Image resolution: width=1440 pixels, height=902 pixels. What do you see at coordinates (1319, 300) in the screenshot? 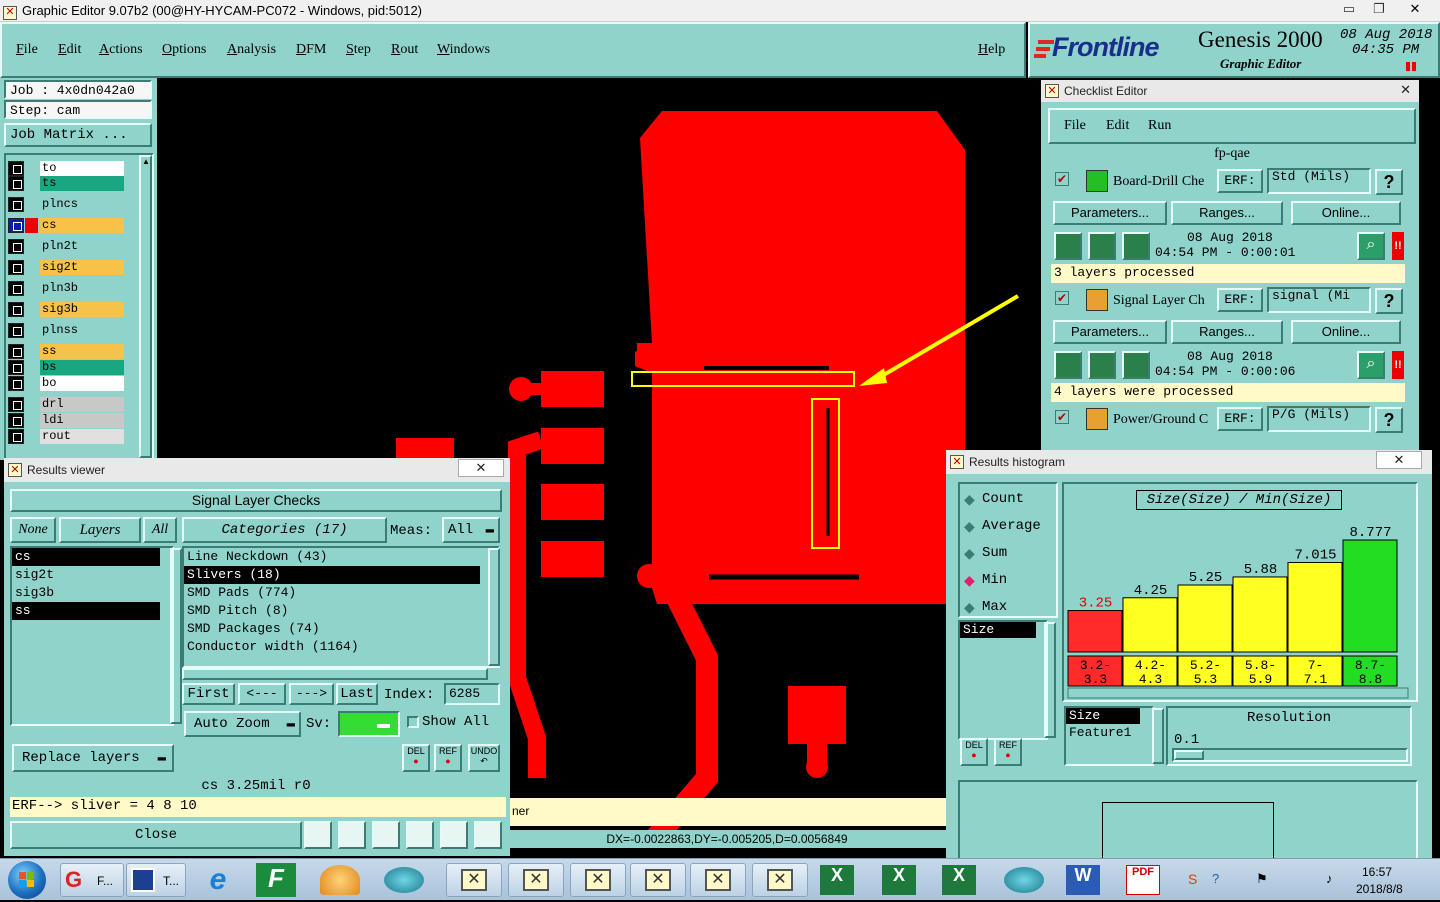
I see `erf-value-field: signal (Mi` at bounding box center [1319, 300].